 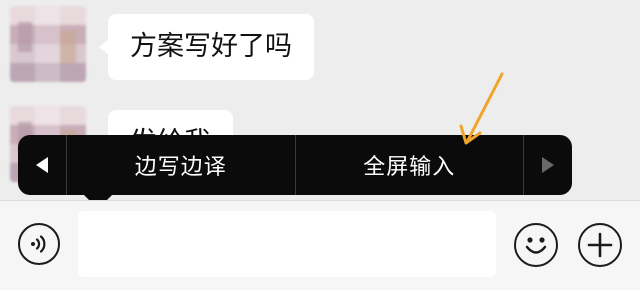 What do you see at coordinates (48, 44) in the screenshot?
I see `contact-avatar` at bounding box center [48, 44].